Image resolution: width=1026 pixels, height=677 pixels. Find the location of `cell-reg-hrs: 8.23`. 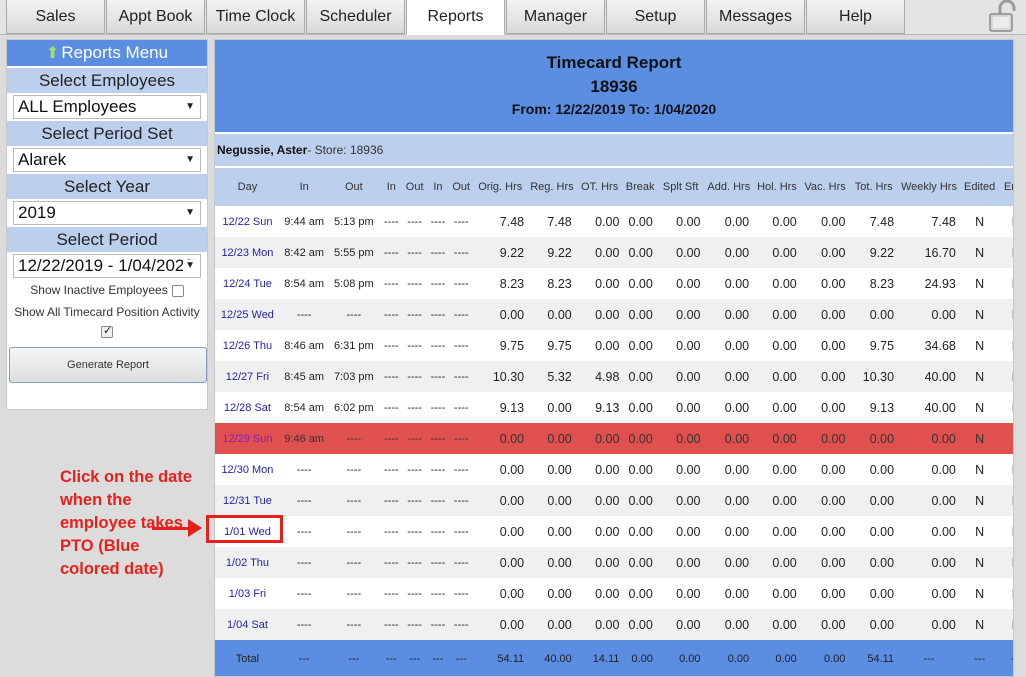

cell-reg-hrs: 8.23 is located at coordinates (552, 283).